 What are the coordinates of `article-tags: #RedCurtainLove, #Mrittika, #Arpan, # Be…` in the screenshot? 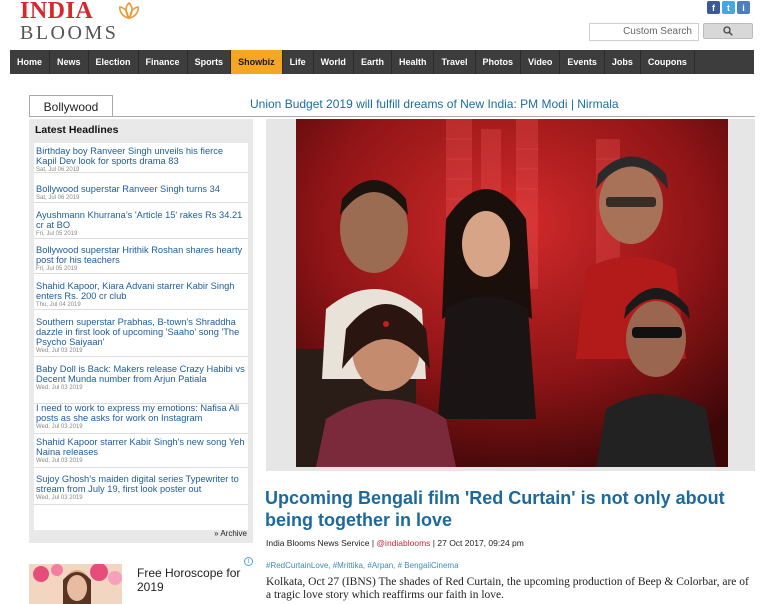 It's located at (362, 565).